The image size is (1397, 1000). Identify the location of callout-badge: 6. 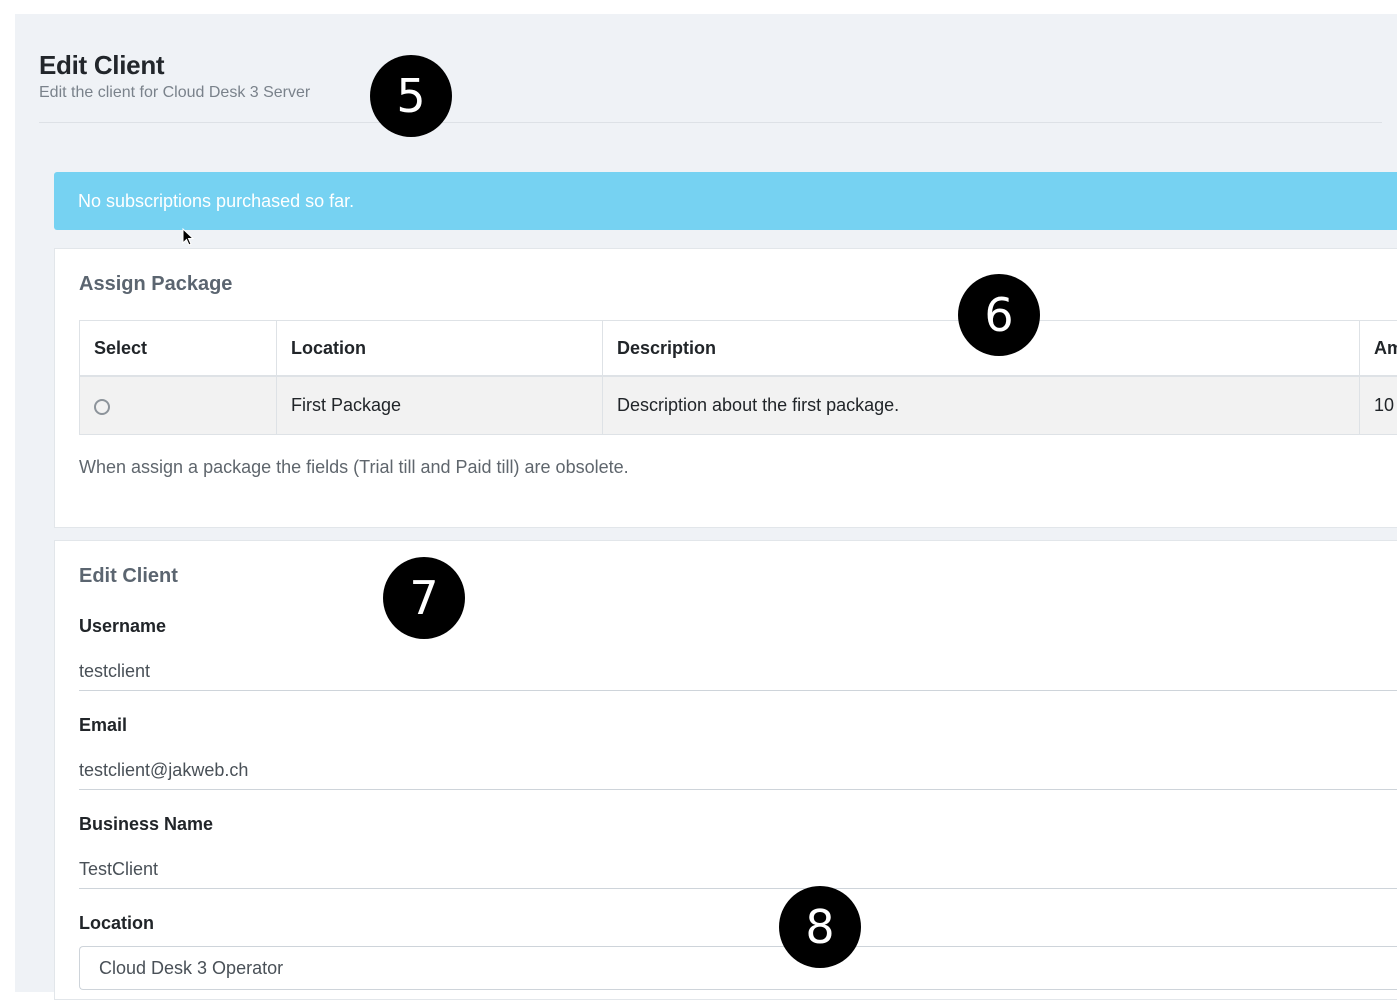
(999, 315).